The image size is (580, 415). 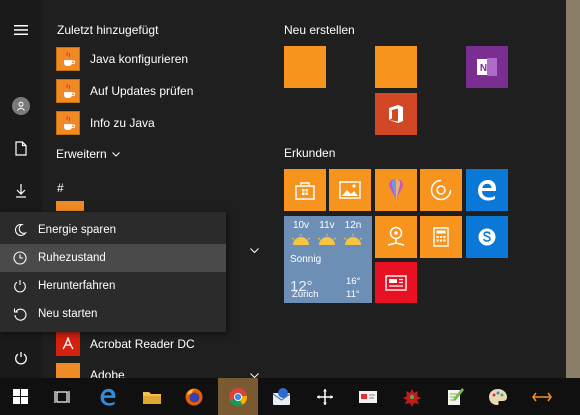 I want to click on tile-news, so click(x=396, y=282).